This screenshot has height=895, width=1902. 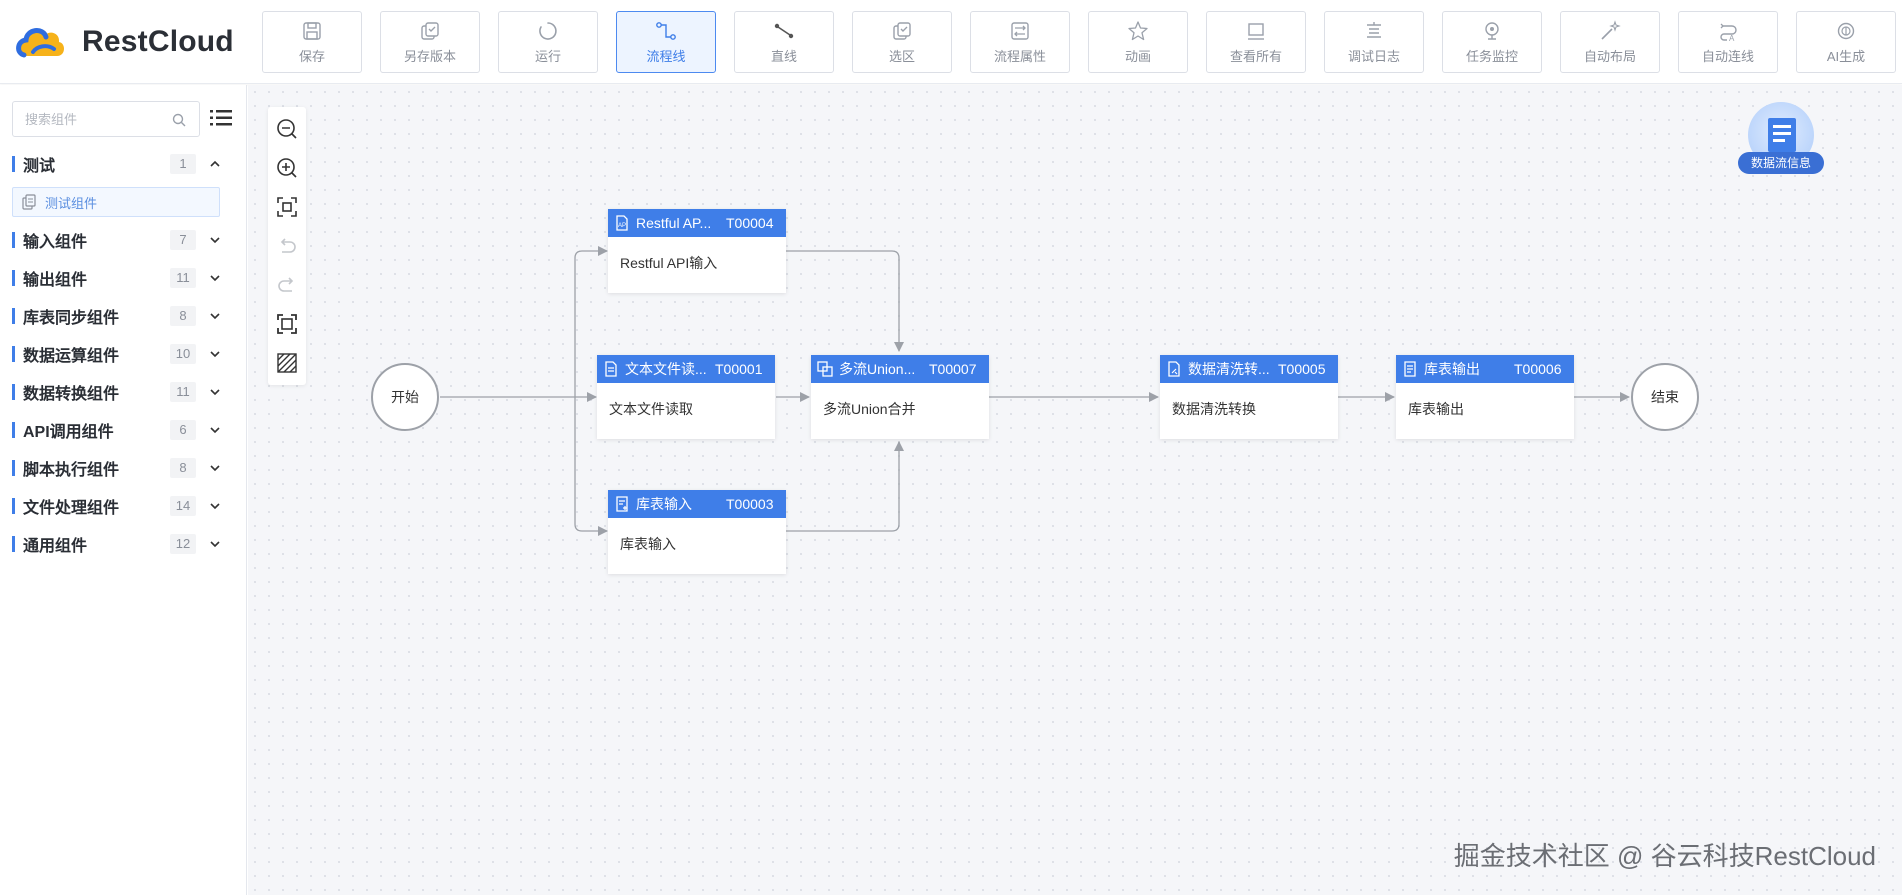 I want to click on animation-label: 动画, so click(x=1137, y=56).